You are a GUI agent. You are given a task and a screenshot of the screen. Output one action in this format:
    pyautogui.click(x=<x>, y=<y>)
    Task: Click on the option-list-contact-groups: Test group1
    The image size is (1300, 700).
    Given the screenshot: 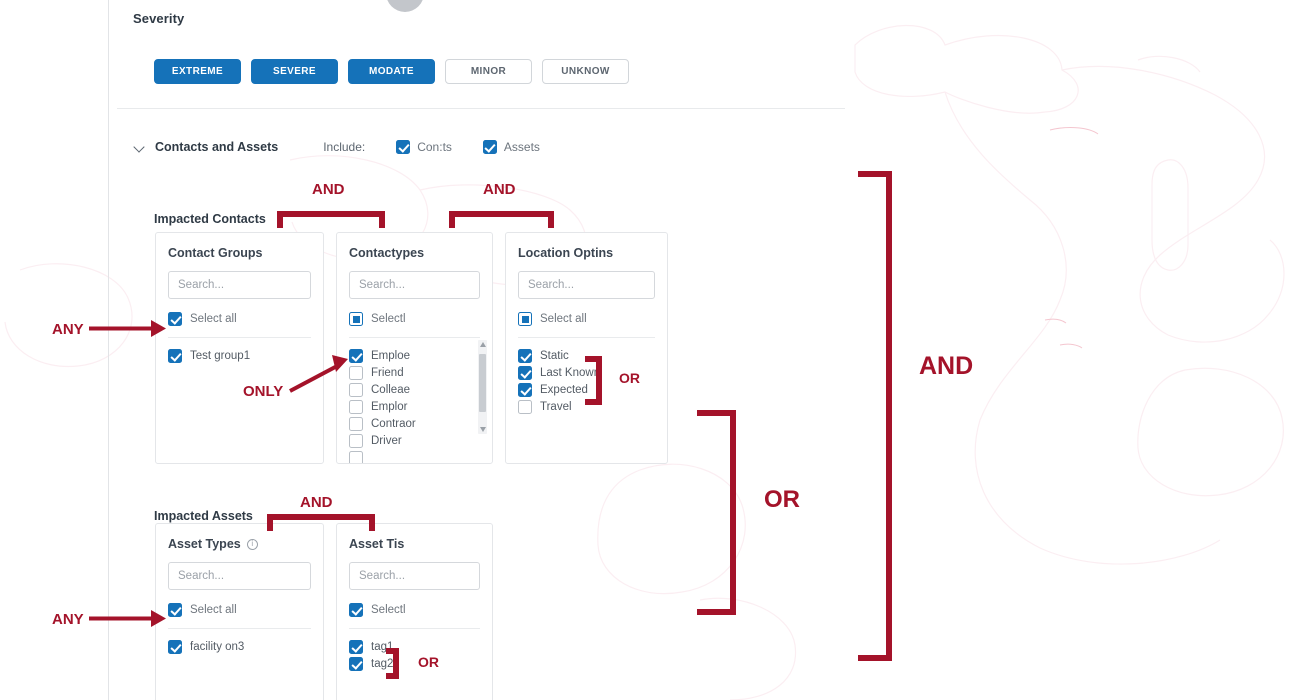 What is the action you would take?
    pyautogui.click(x=239, y=351)
    